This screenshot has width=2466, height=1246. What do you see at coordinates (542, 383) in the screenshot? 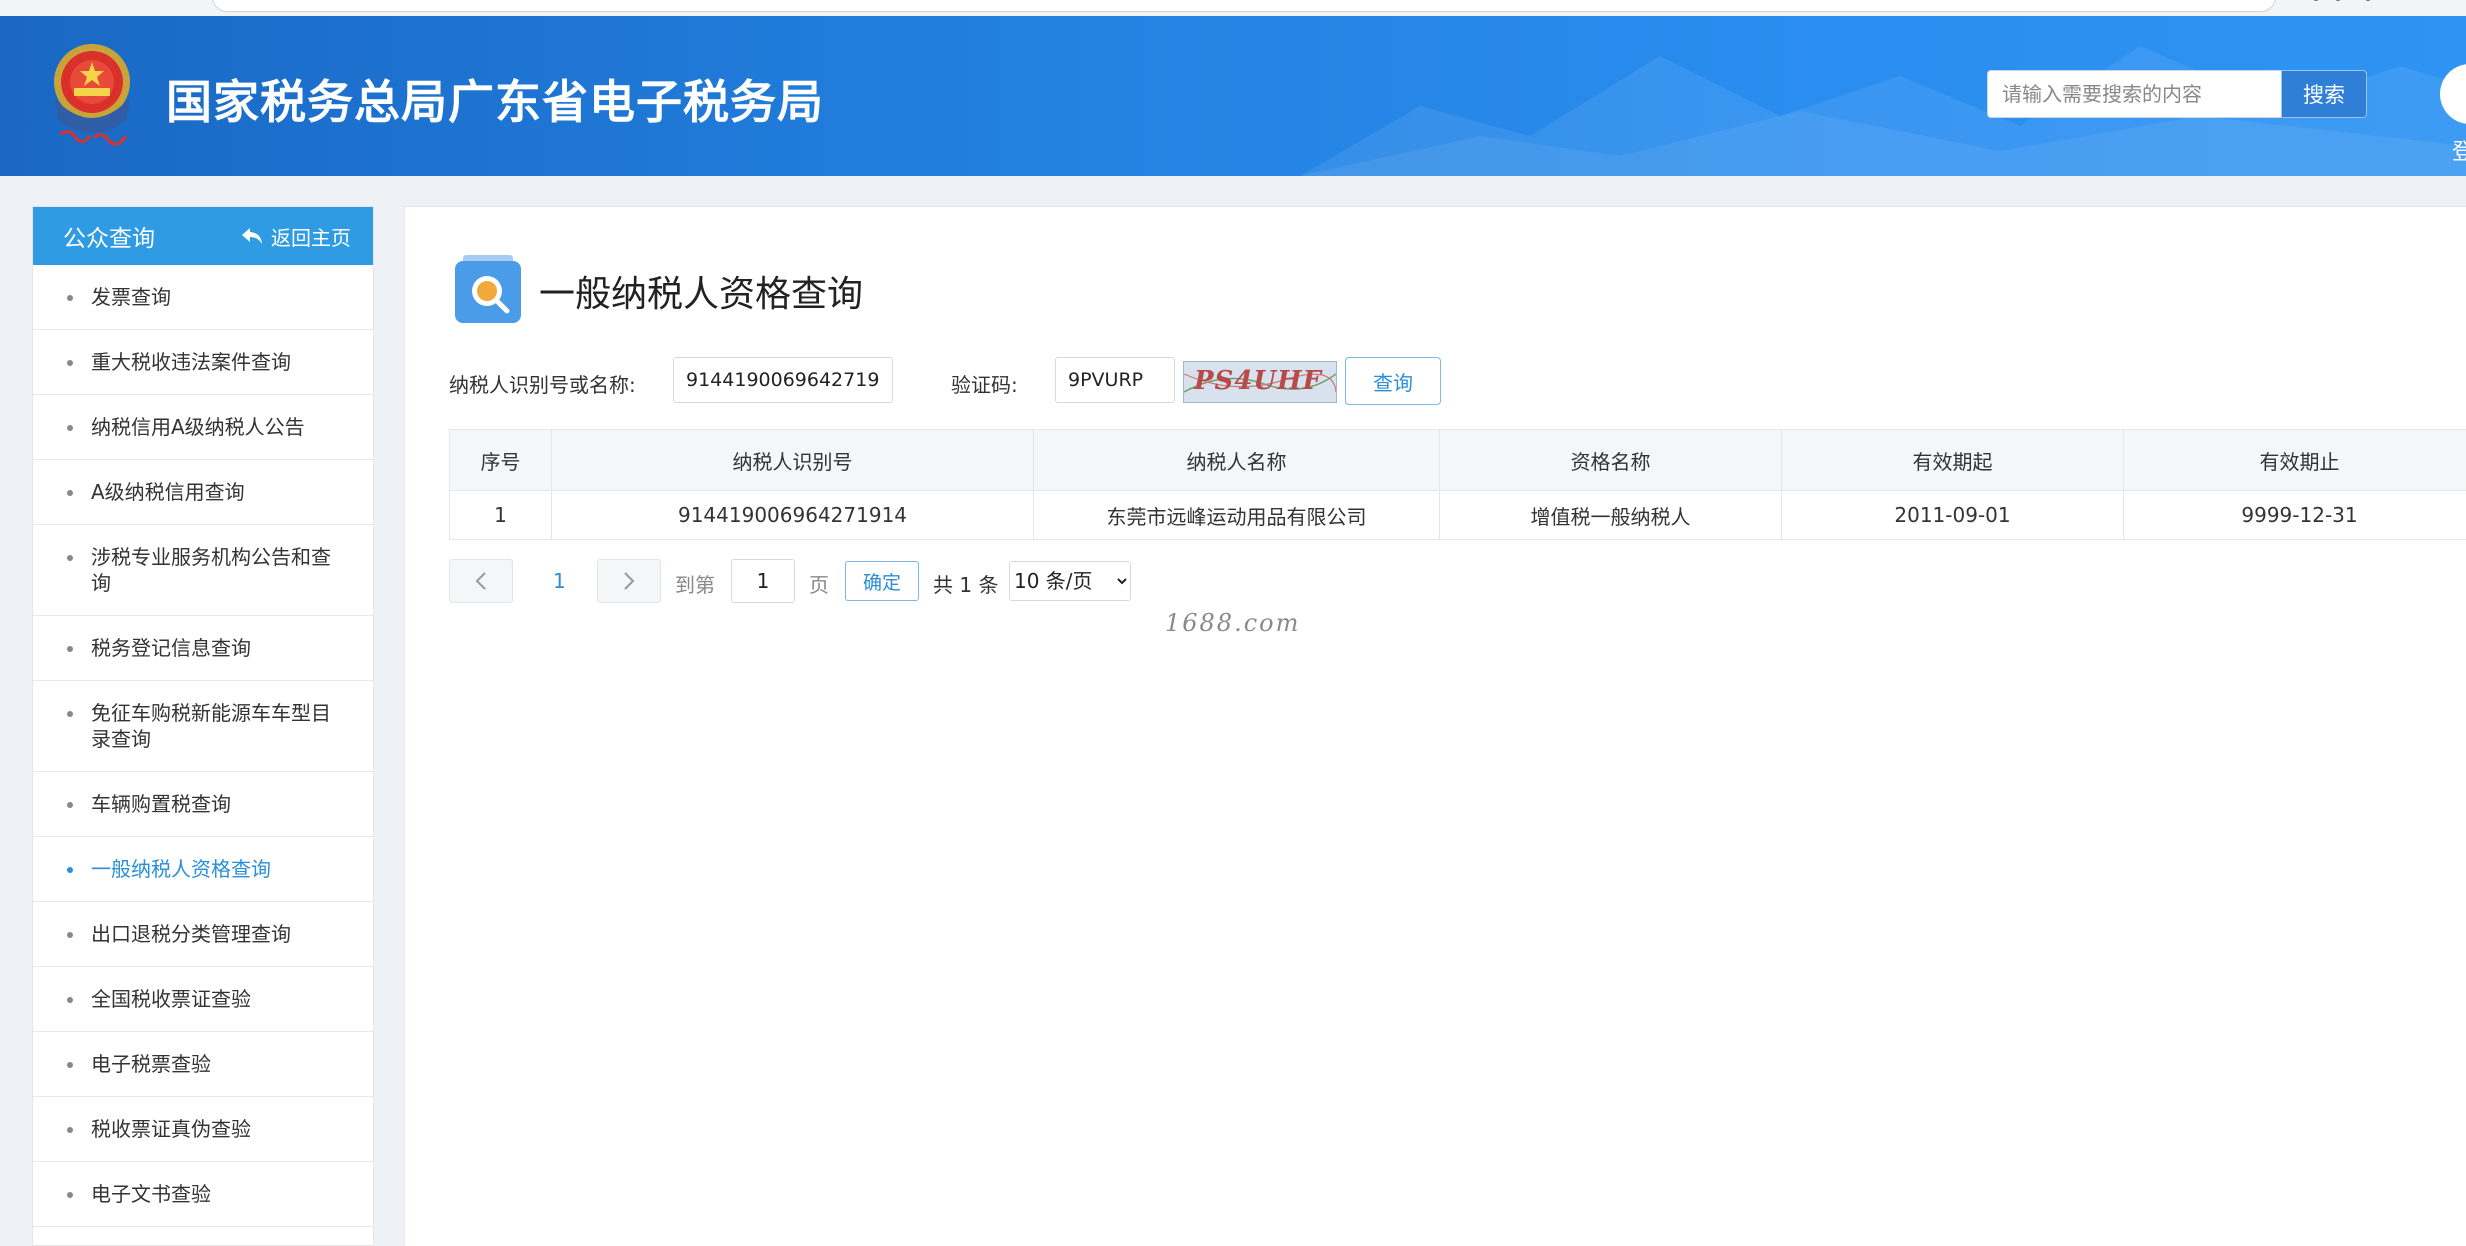
I see `taxpayer-id-label: 纳税人识别号或名称:` at bounding box center [542, 383].